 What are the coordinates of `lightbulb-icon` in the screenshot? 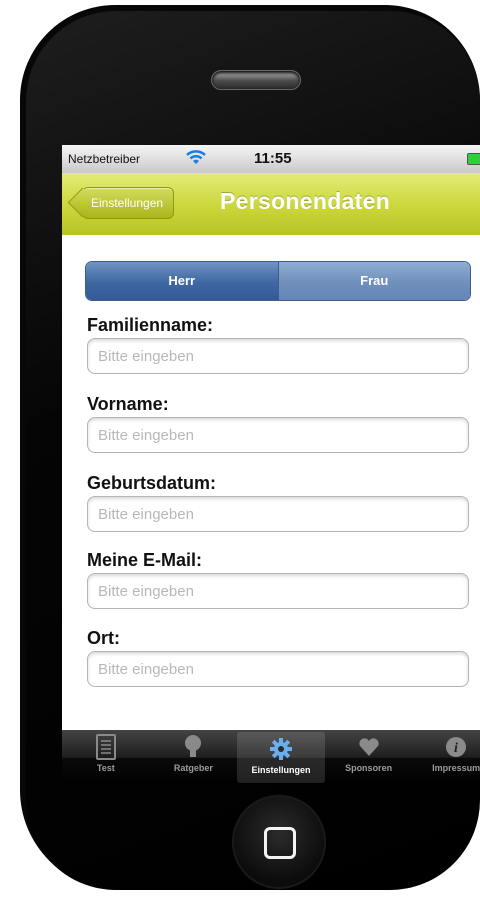 It's located at (194, 747).